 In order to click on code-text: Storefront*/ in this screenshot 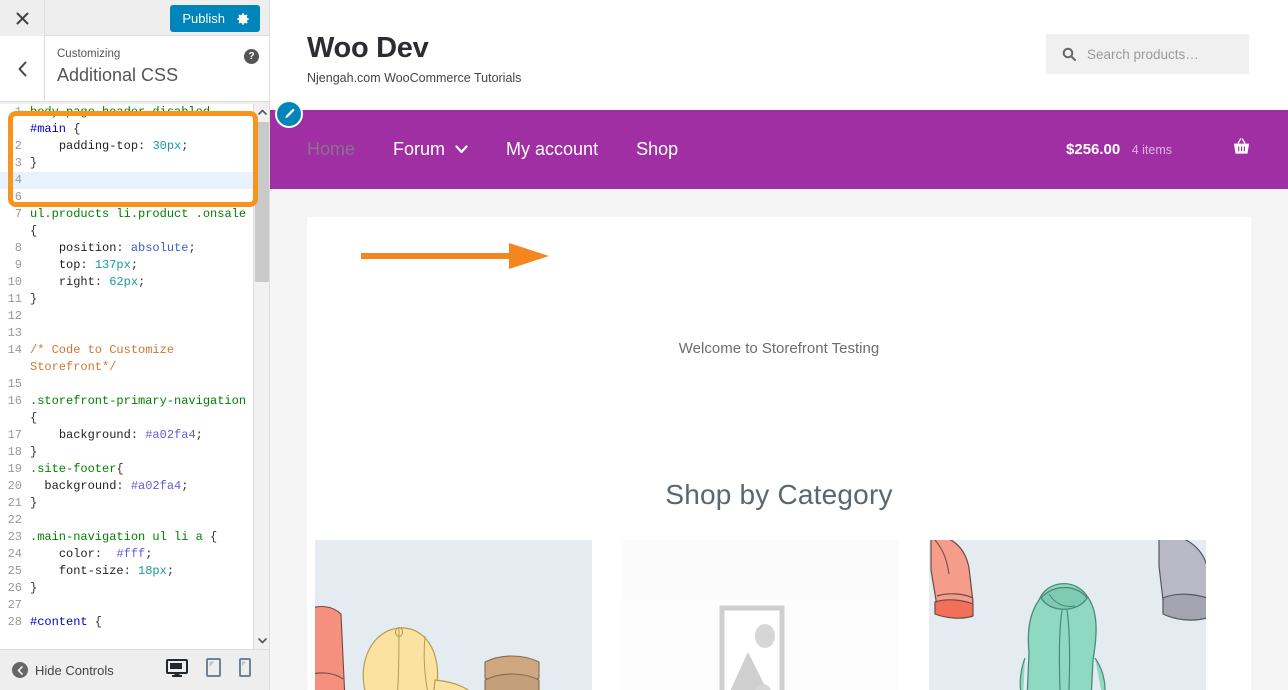, I will do `click(140, 367)`.